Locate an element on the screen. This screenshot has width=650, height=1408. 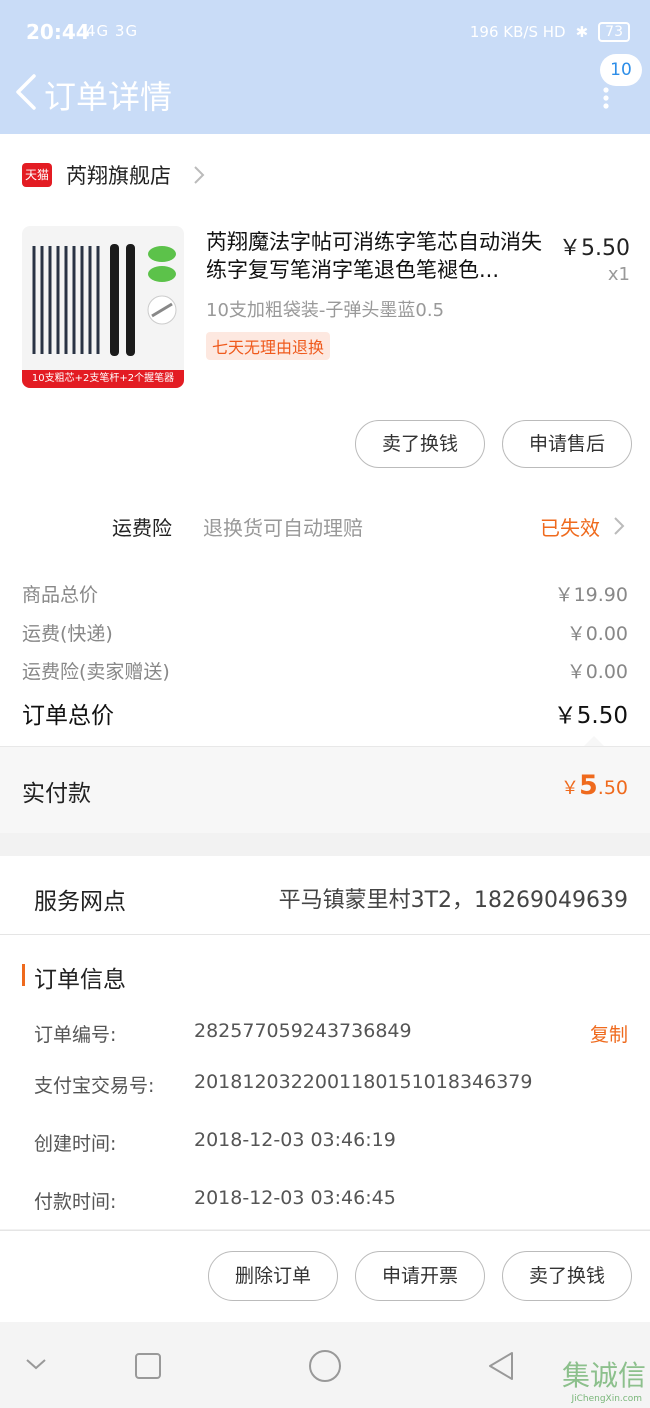
fee-value: ￥19.90 is located at coordinates (591, 595).